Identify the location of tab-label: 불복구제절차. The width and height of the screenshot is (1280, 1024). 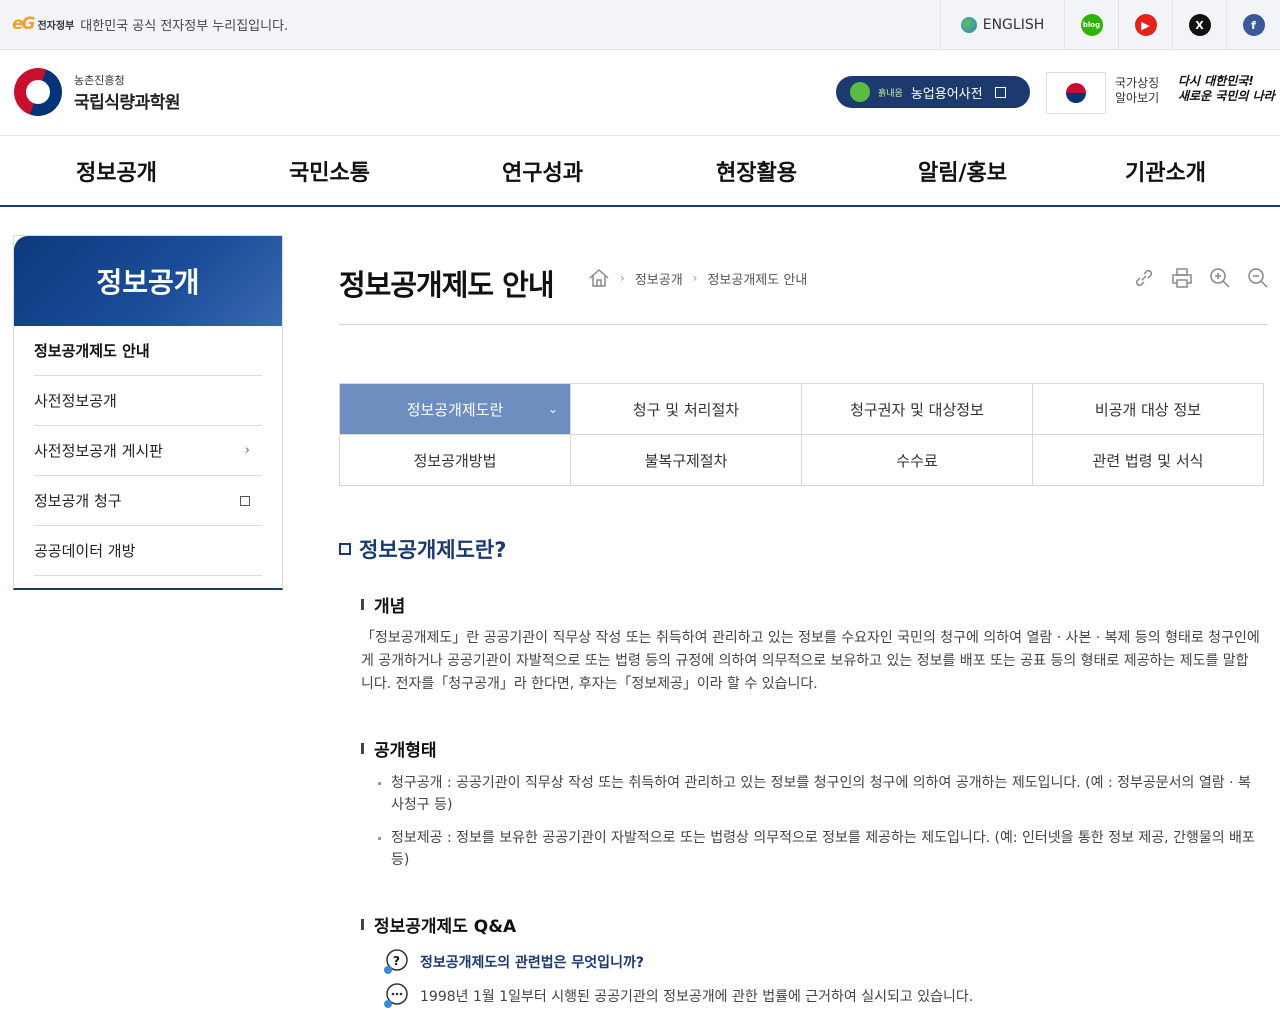
(686, 460).